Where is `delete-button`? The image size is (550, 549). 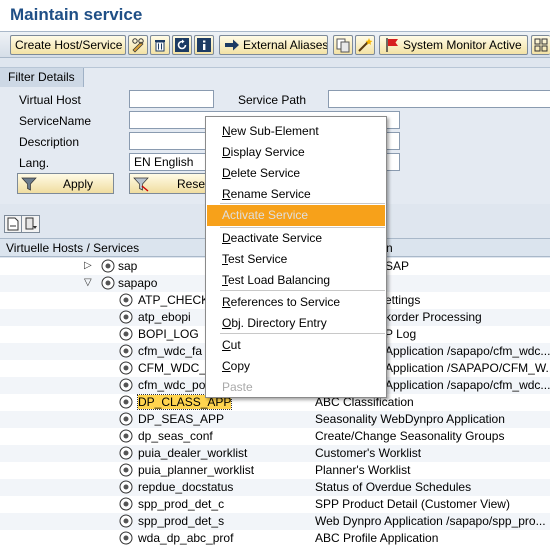
delete-button is located at coordinates (160, 45).